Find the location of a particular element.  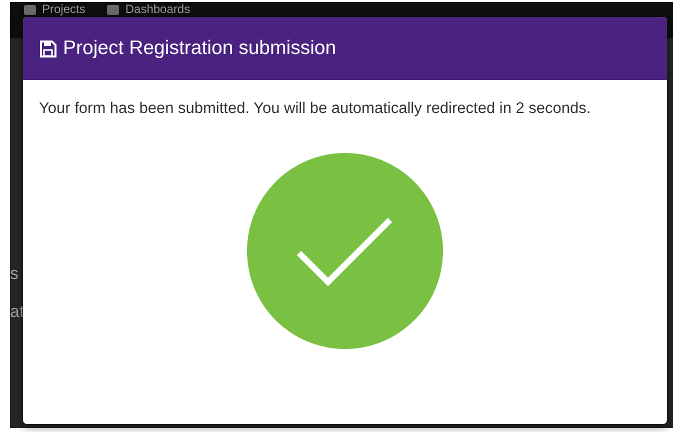

check-icon is located at coordinates (345, 251).